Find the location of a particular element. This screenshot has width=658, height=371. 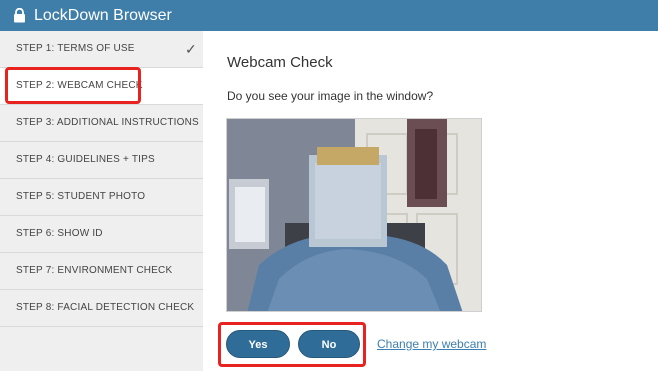

webcam-question: Do you see your image in the window? is located at coordinates (330, 96).